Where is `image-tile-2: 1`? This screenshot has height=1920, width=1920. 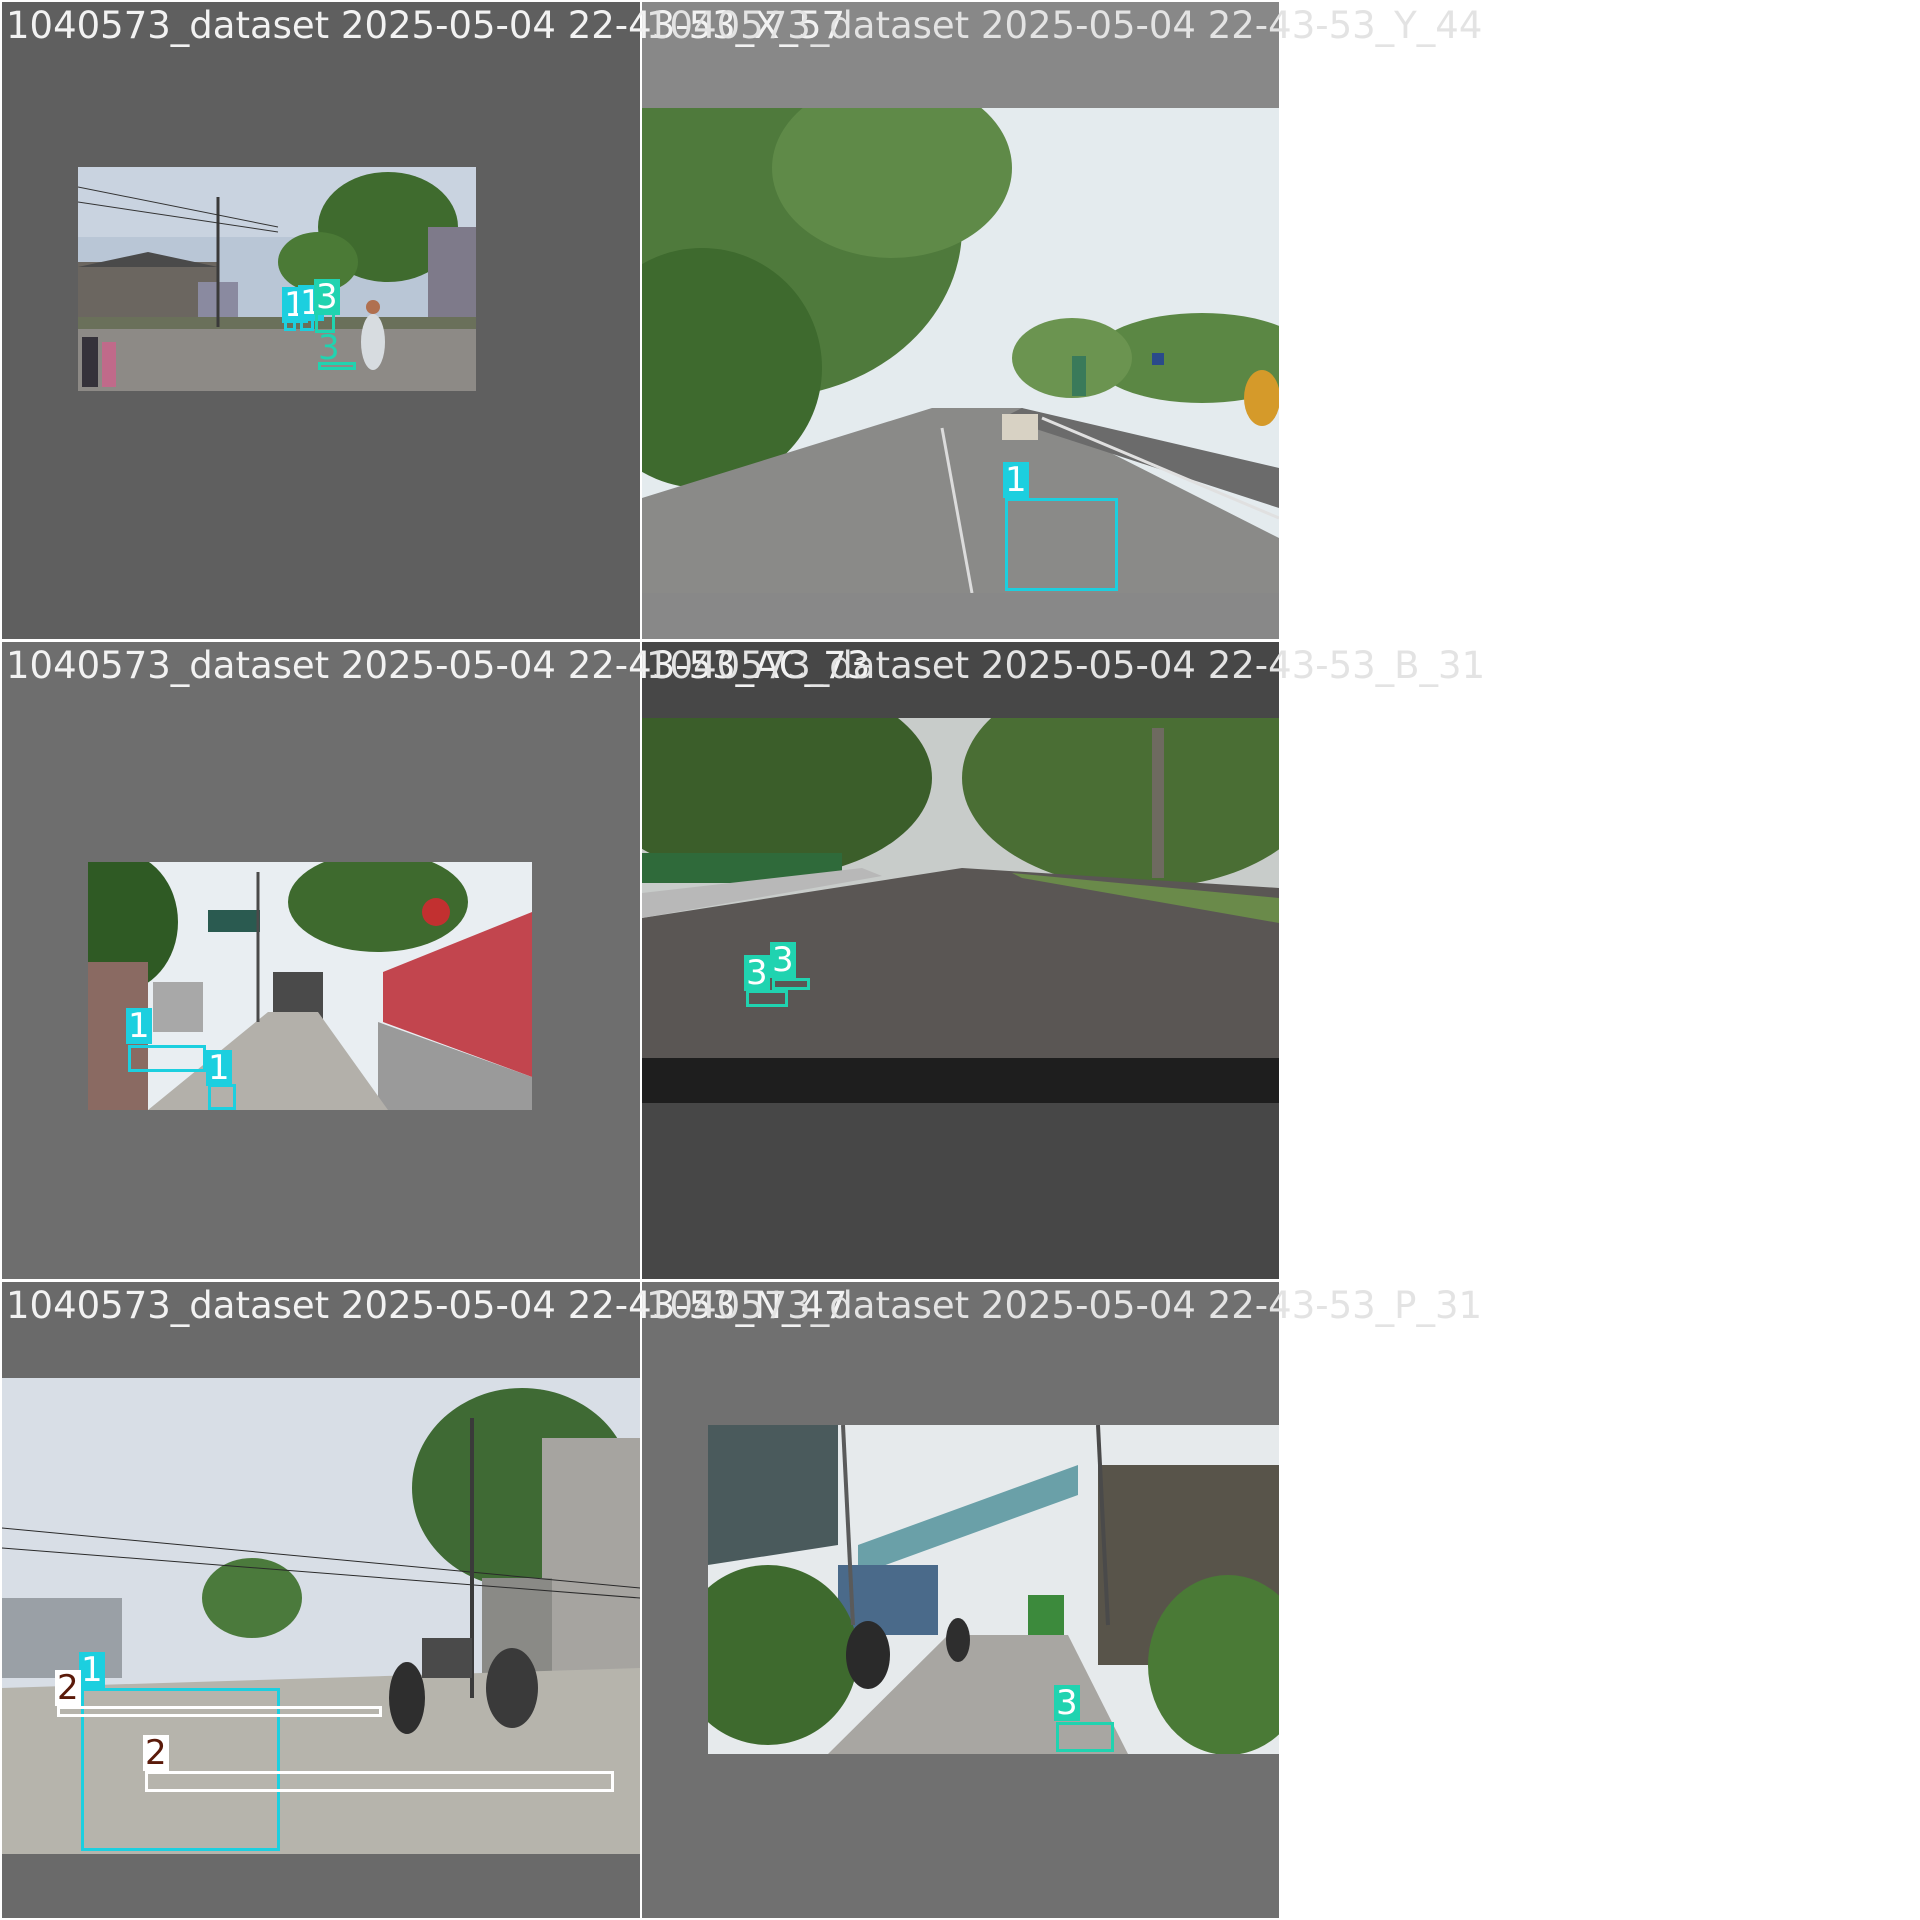
image-tile-2: 1 is located at coordinates (960, 320).